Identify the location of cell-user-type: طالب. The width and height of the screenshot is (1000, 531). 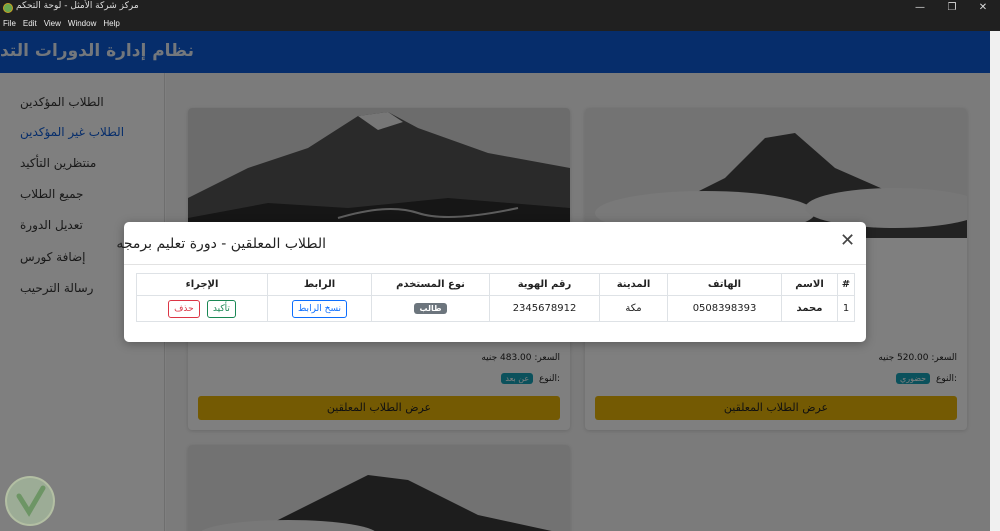
(430, 308).